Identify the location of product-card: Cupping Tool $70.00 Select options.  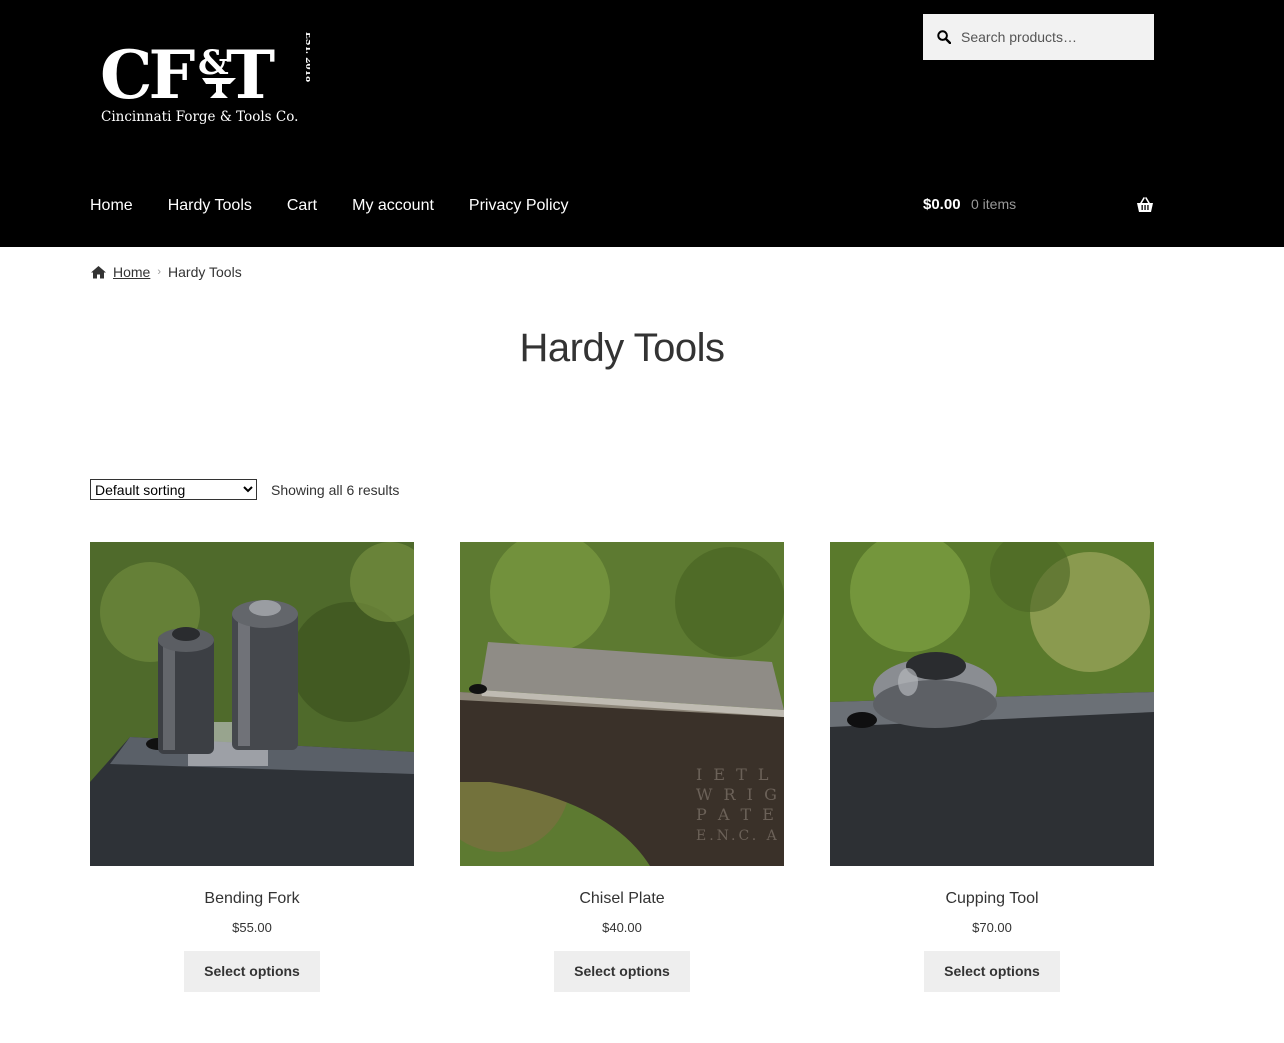
(992, 767).